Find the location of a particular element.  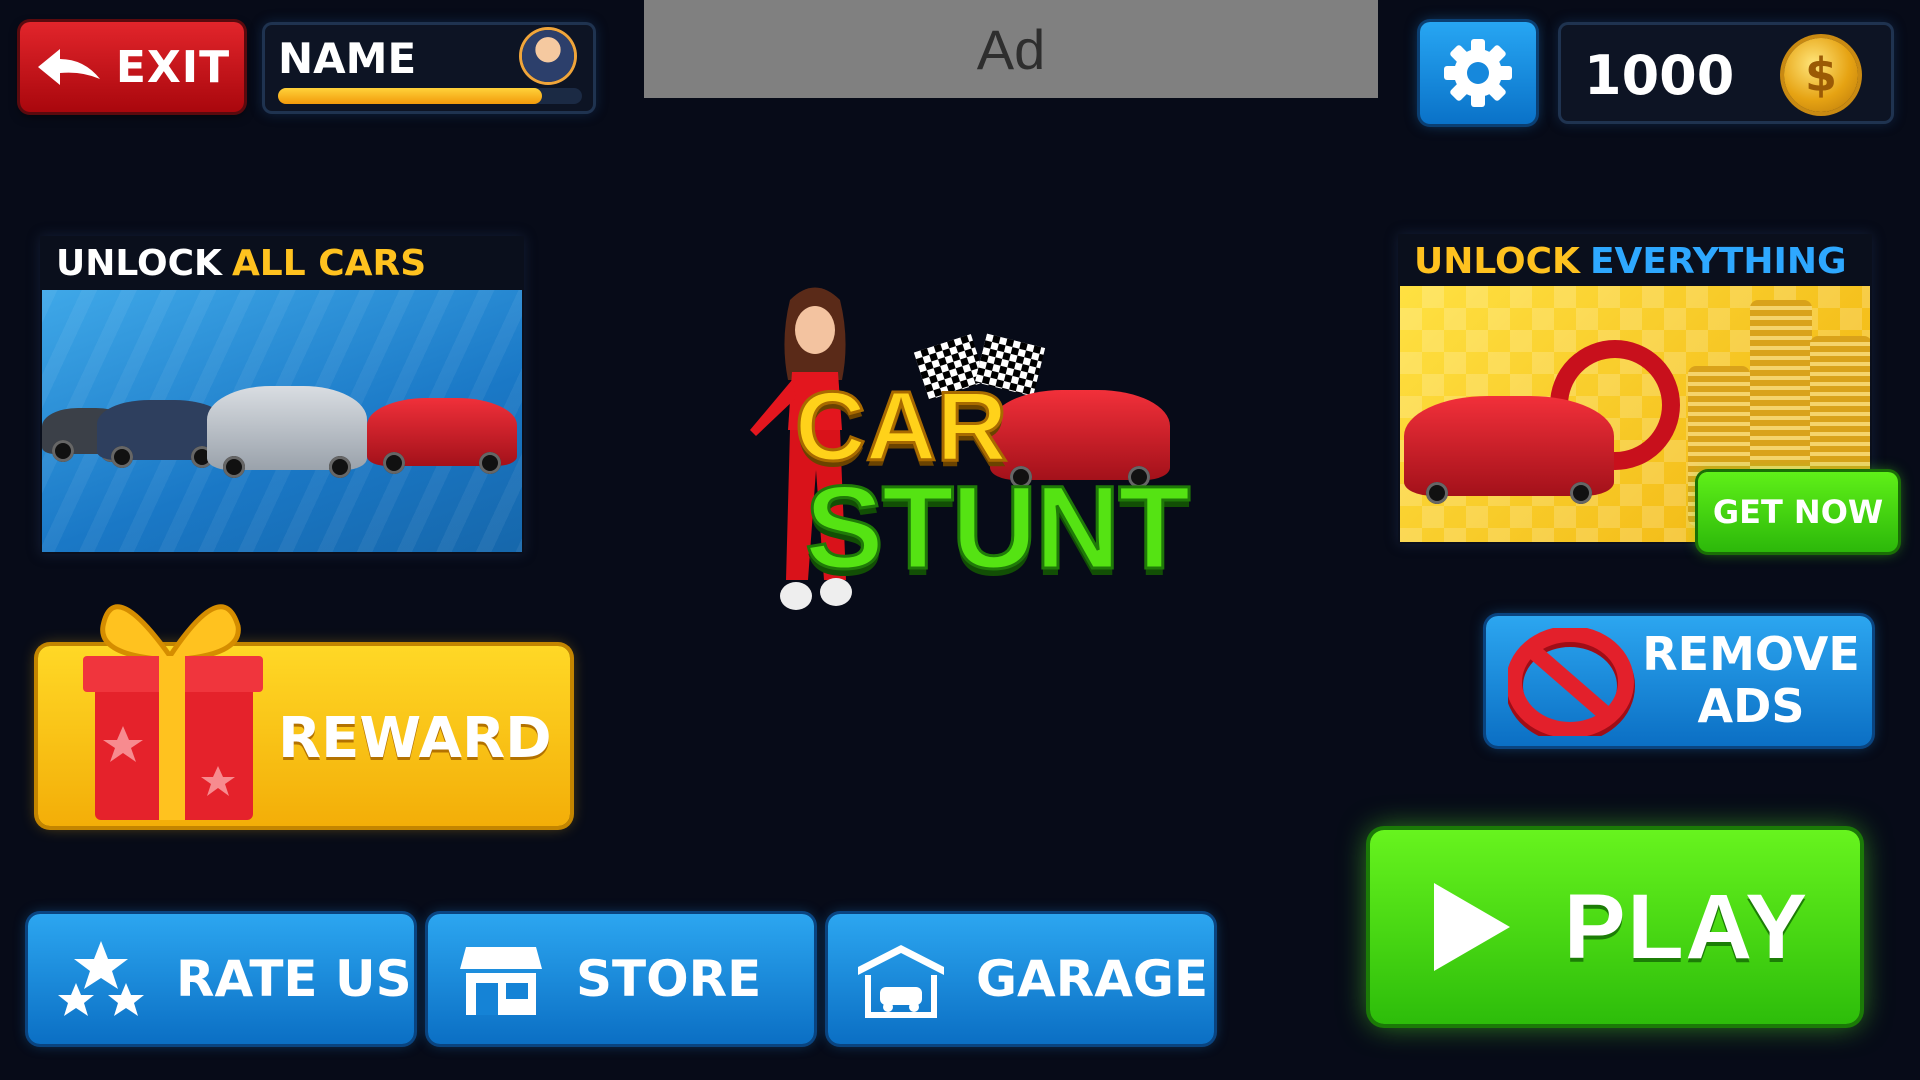

title-everything: EVERYTHING is located at coordinates (1718, 261).